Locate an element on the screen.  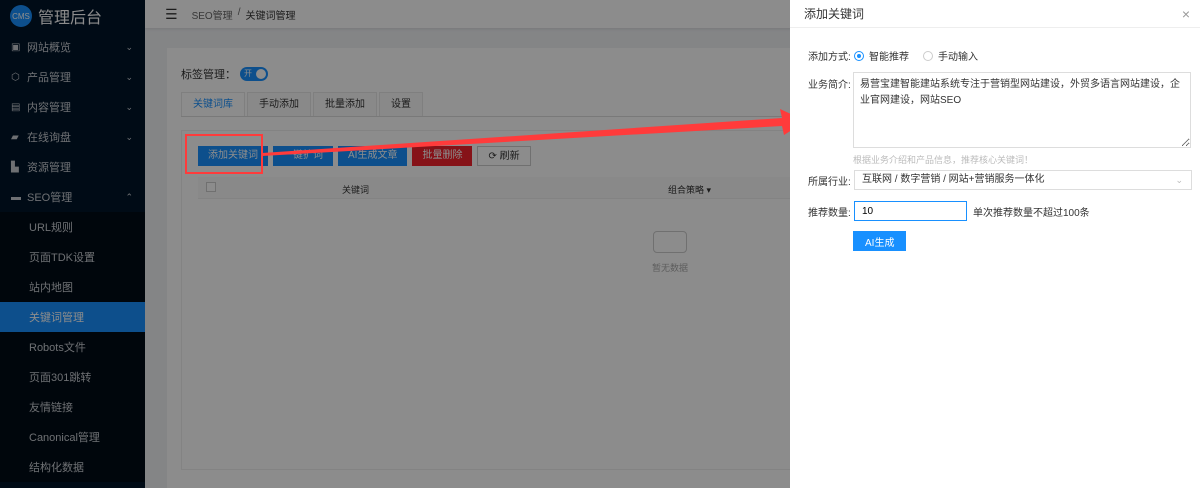
industry-label: 所属行业: is located at coordinates (829, 182).